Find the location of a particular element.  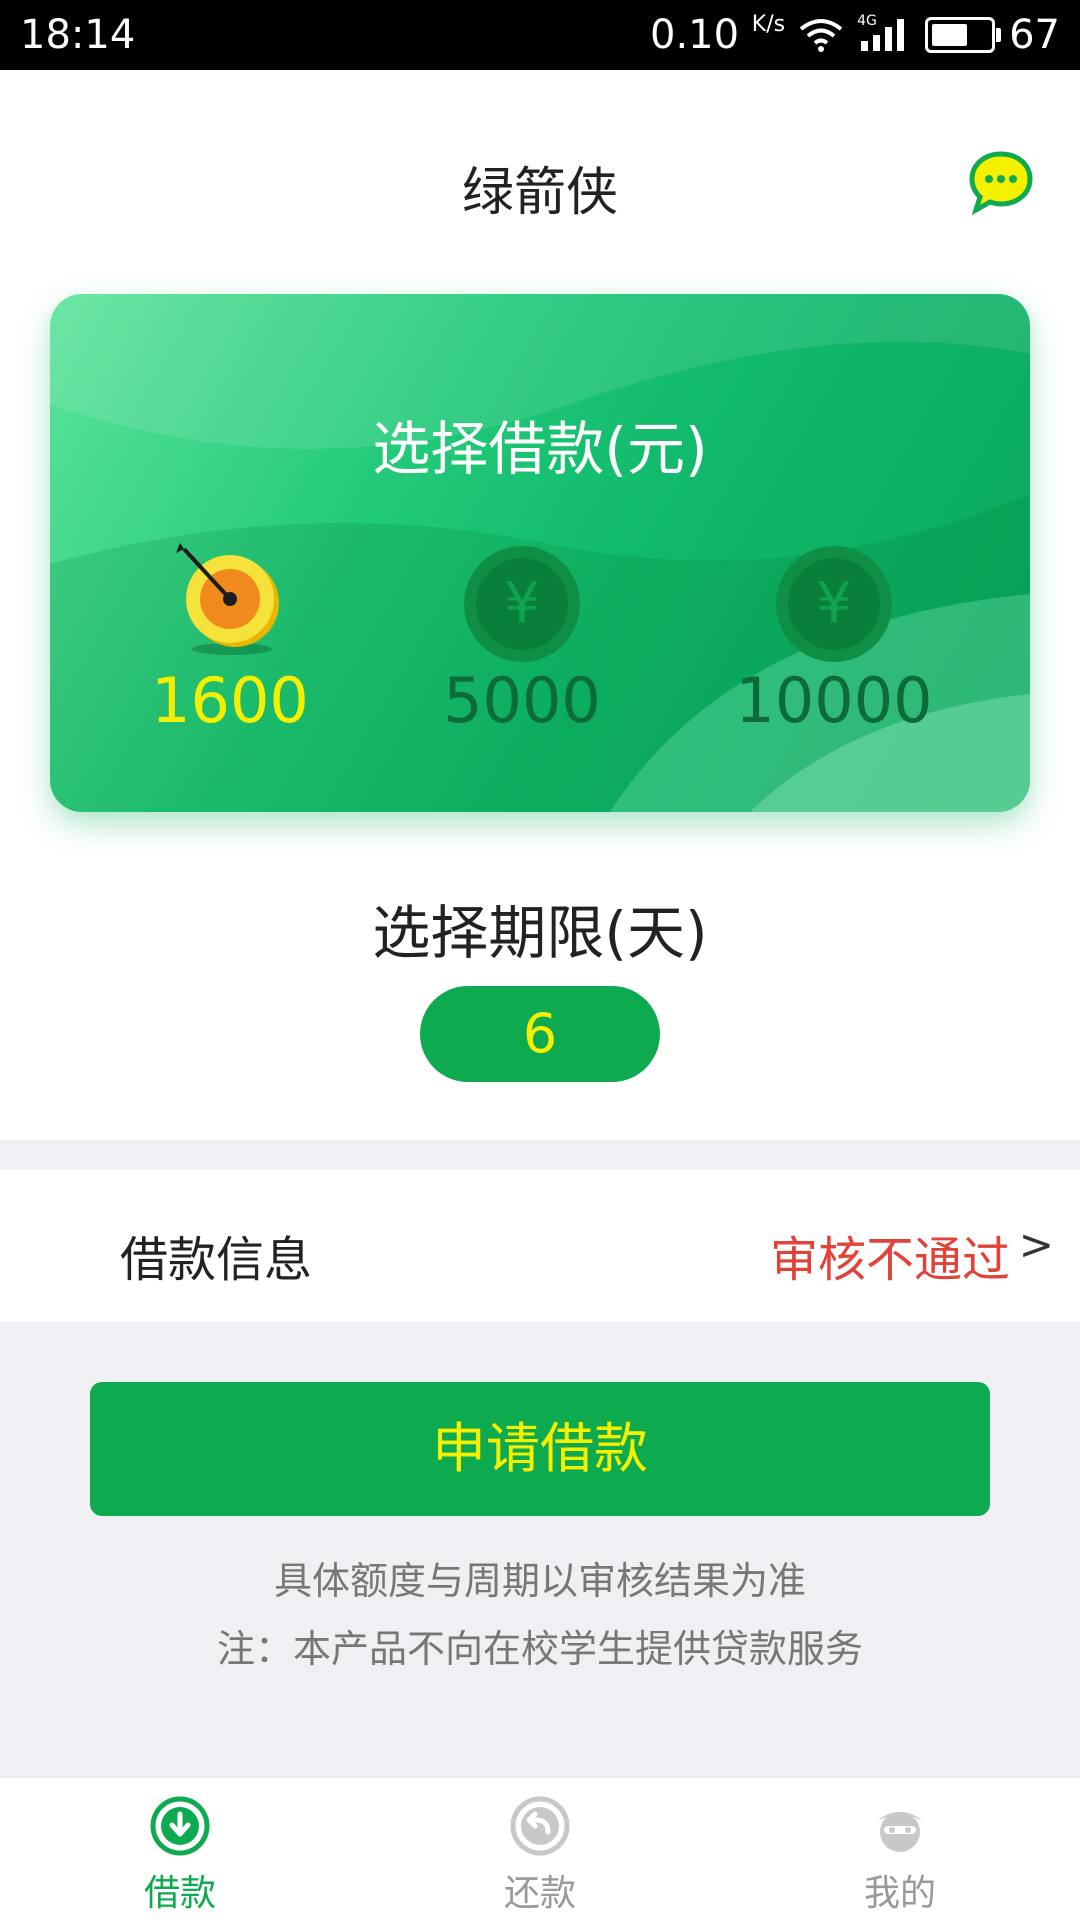

battery-icon is located at coordinates (963, 35).